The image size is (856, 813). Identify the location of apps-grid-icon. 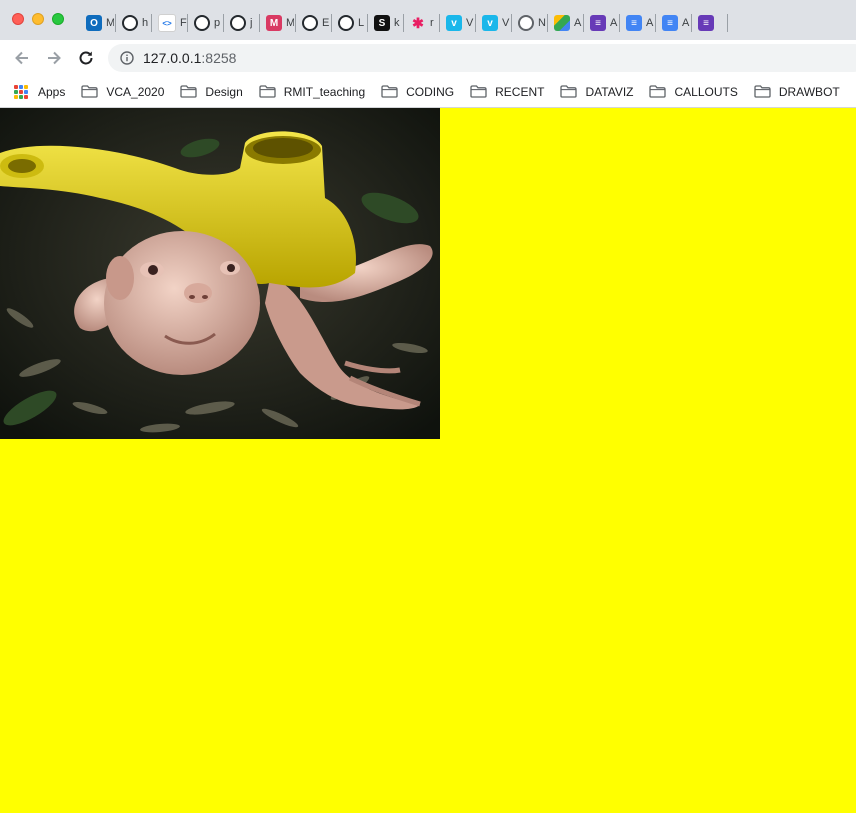
(21, 91).